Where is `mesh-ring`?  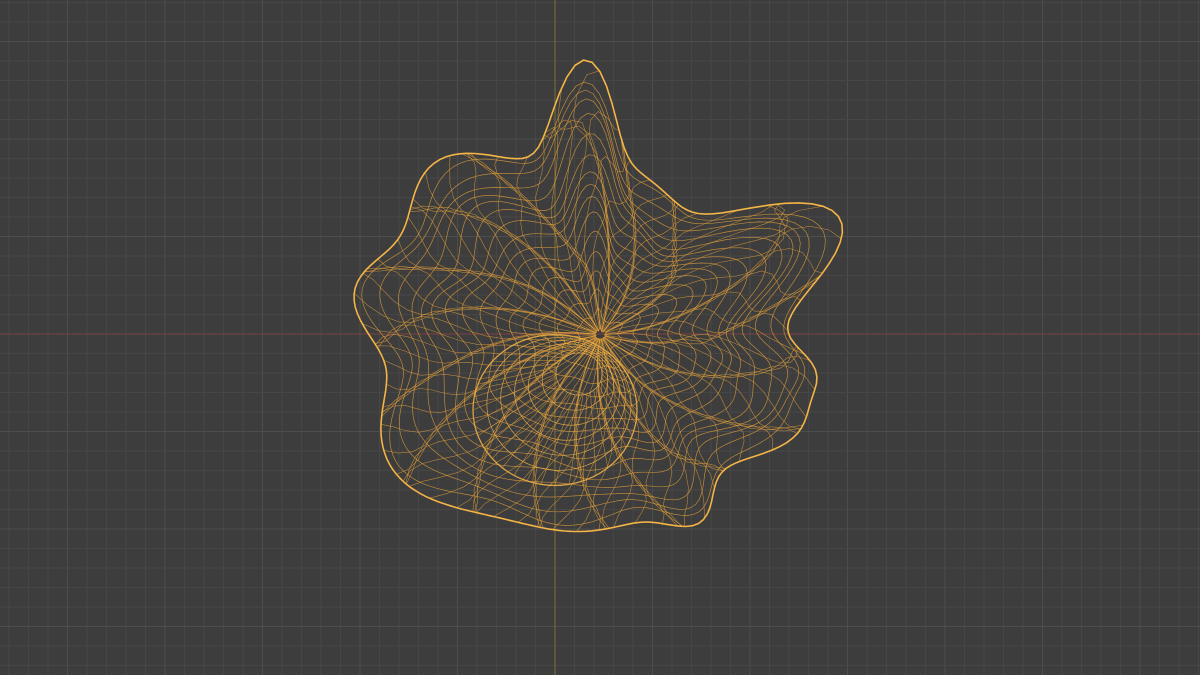
mesh-ring is located at coordinates (596, 315).